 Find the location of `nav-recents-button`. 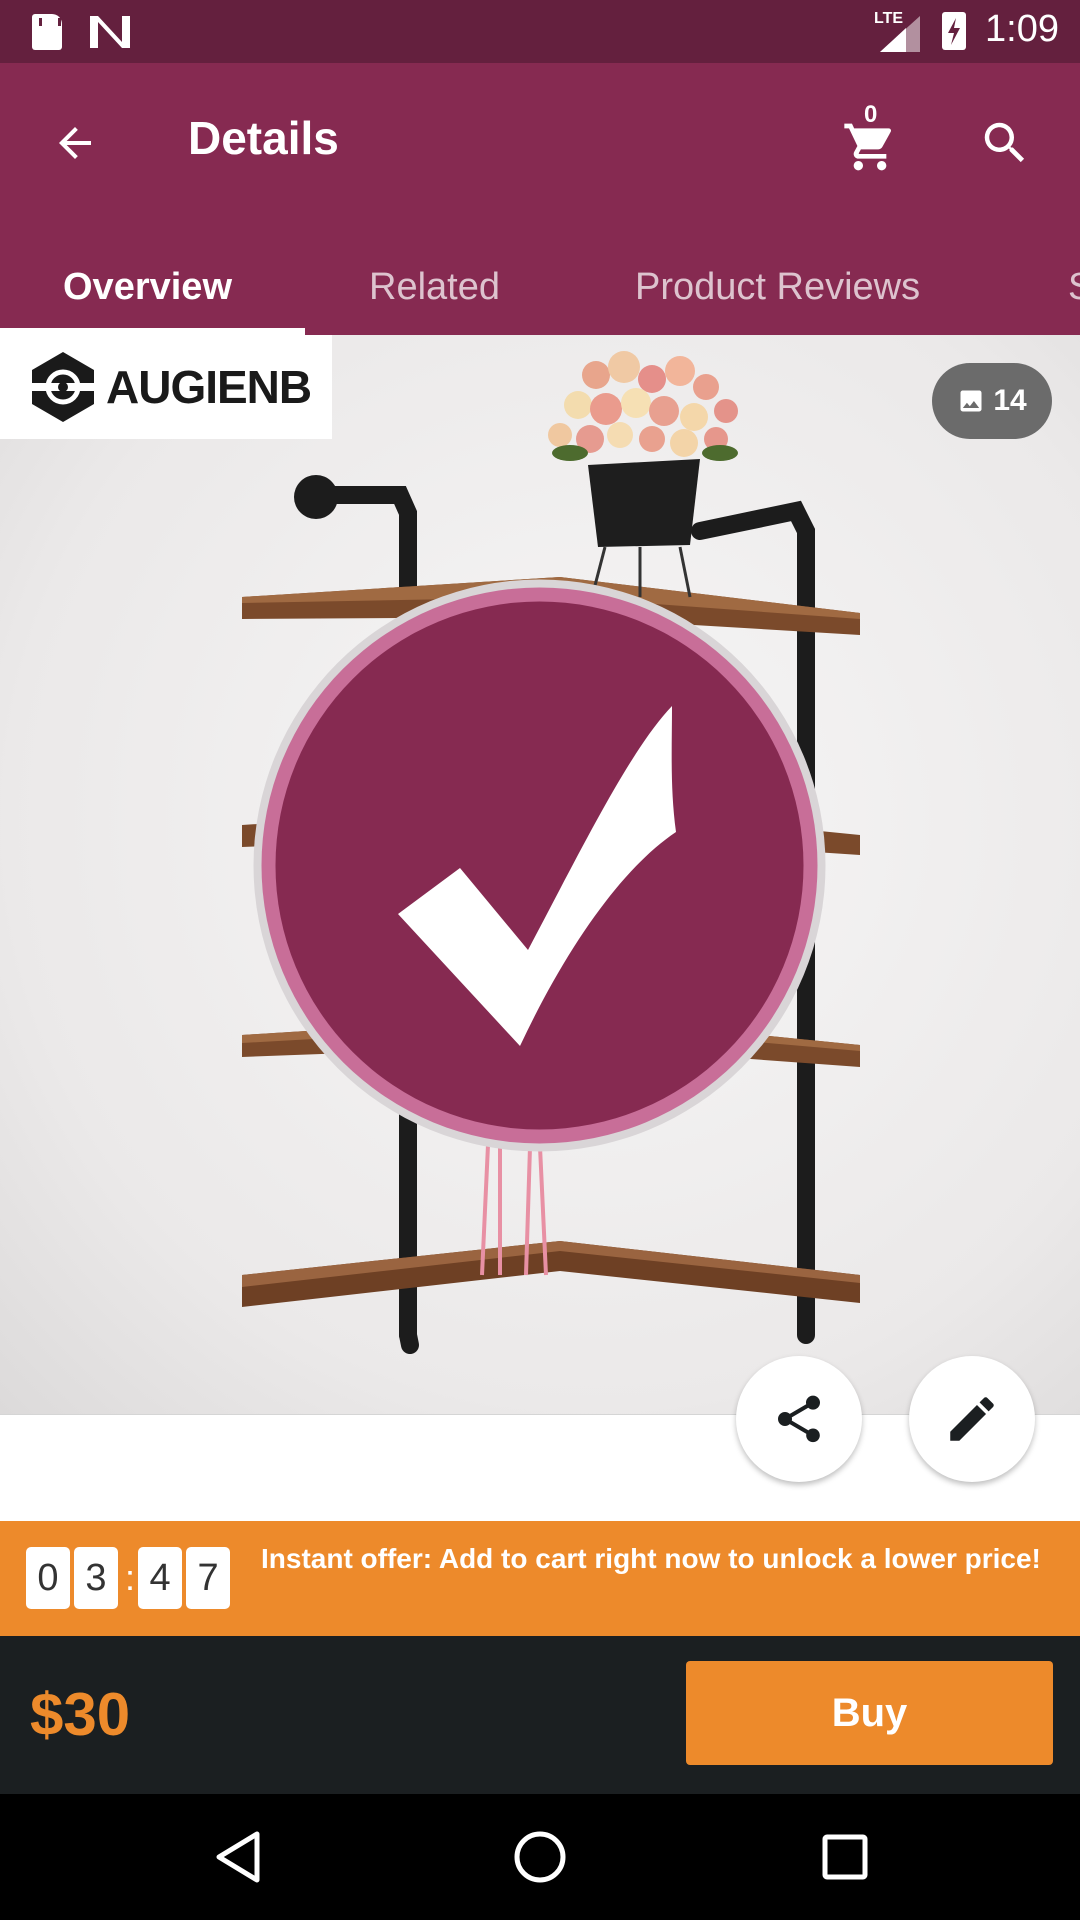

nav-recents-button is located at coordinates (845, 1857).